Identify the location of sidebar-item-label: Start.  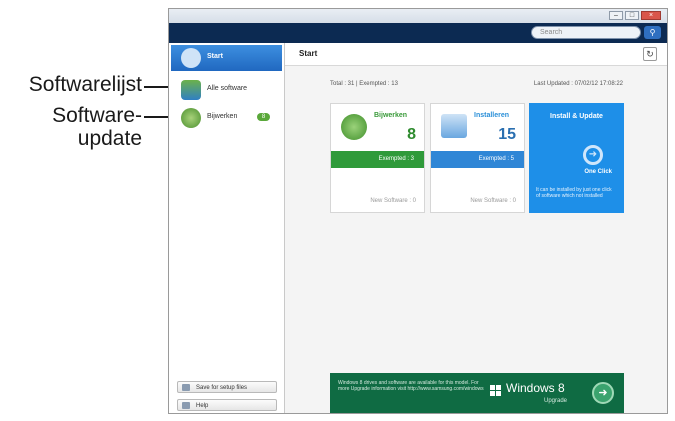
(215, 56).